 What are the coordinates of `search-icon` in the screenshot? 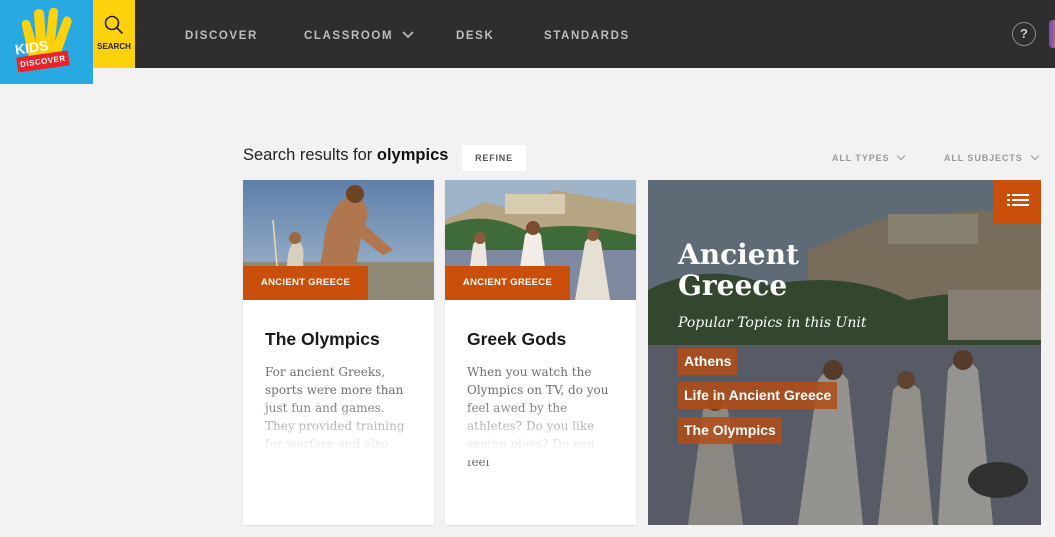 It's located at (114, 25).